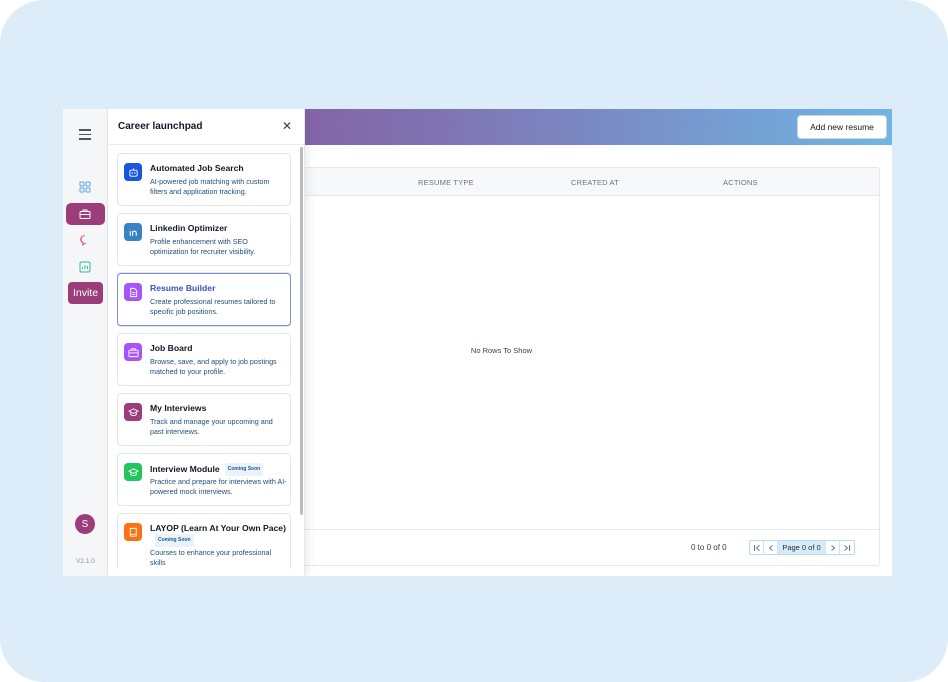 The image size is (948, 682). Describe the element at coordinates (86, 240) in the screenshot. I see `chat-icon` at that location.